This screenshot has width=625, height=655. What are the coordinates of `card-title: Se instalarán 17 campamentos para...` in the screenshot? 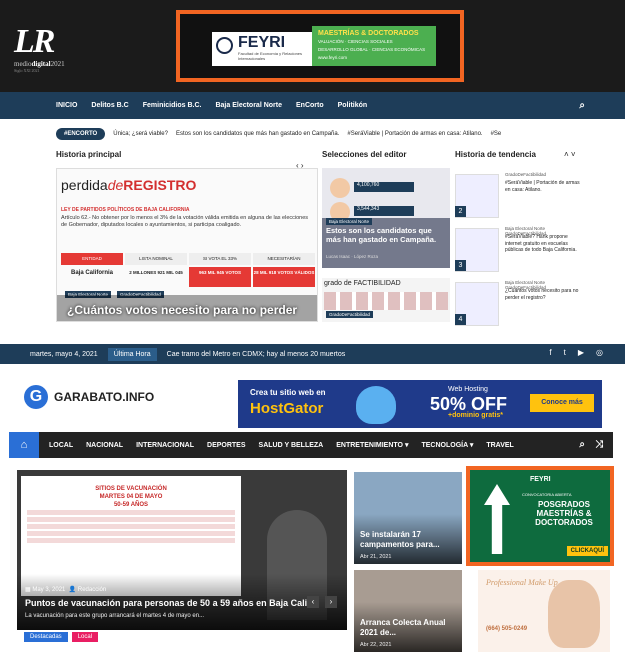 It's located at (408, 540).